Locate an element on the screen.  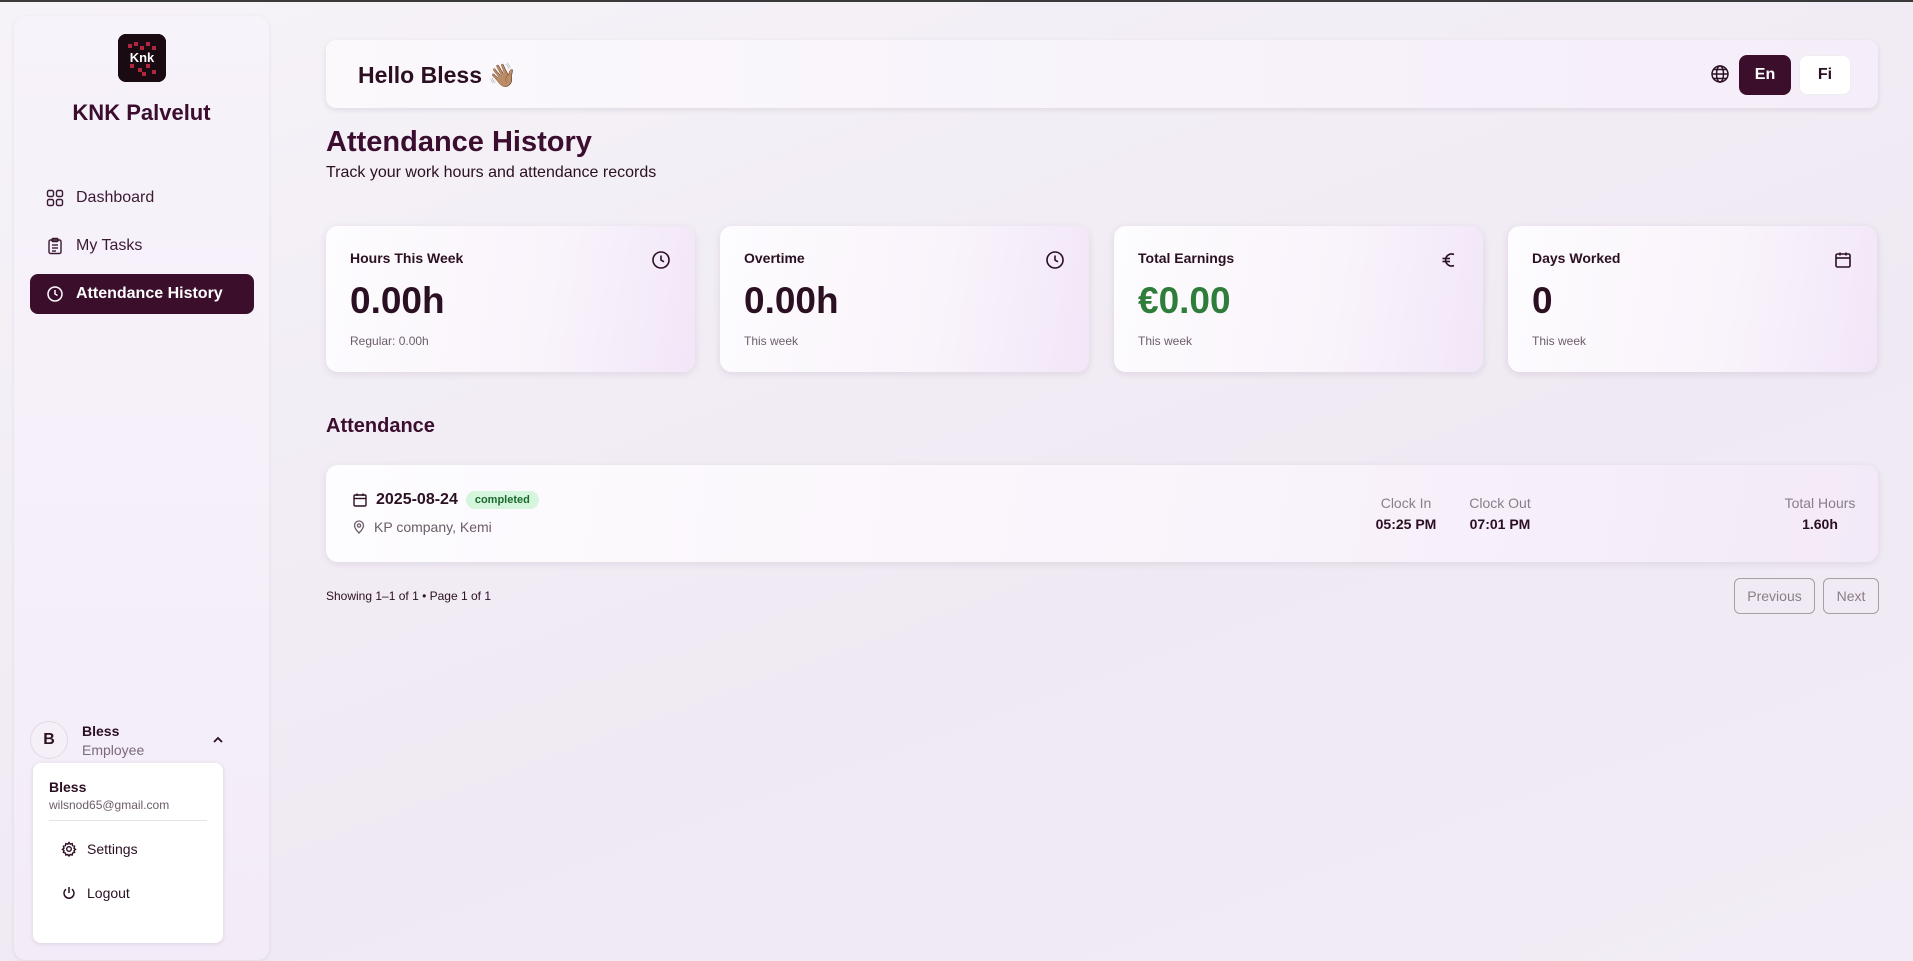
sidebar-item-label: Attendance History is located at coordinates (149, 293).